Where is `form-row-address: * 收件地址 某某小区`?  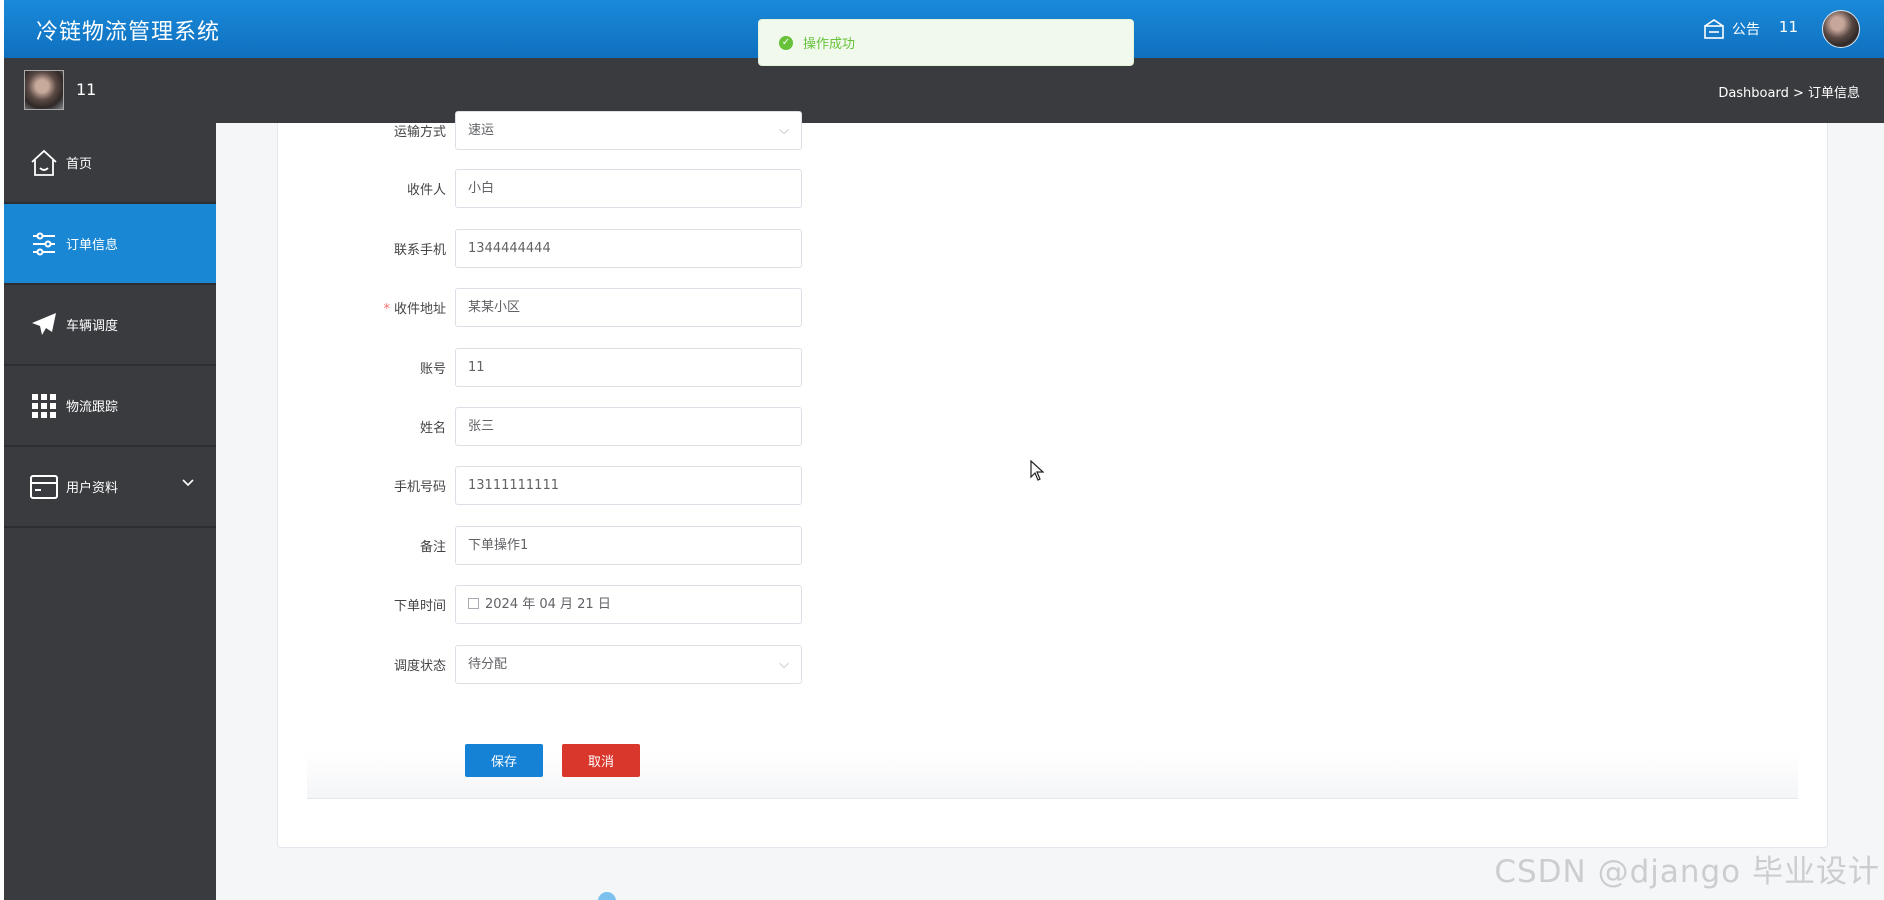 form-row-address: * 收件地址 某某小区 is located at coordinates (509, 308).